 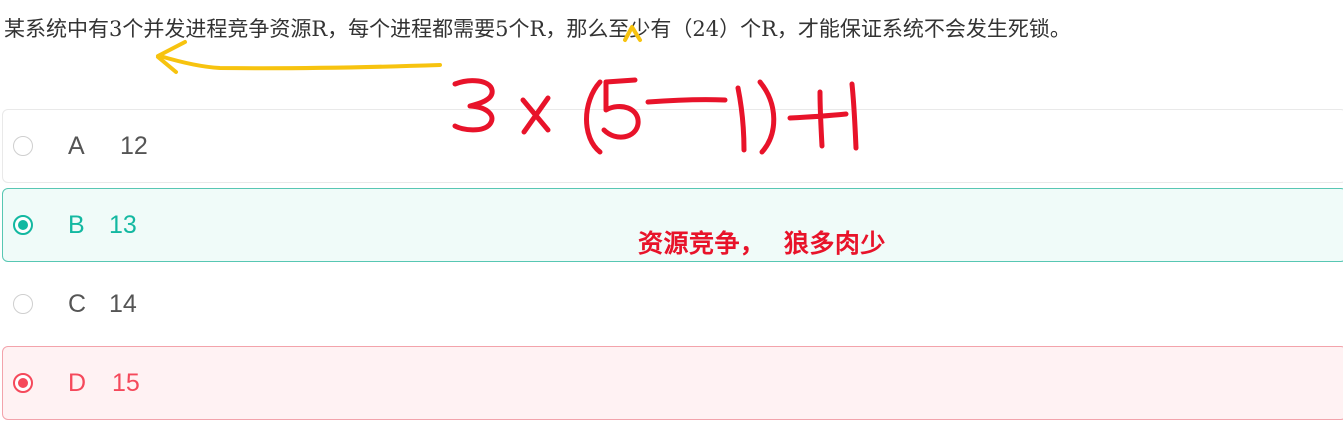 What do you see at coordinates (686, 101) in the screenshot?
I see `minus-sign` at bounding box center [686, 101].